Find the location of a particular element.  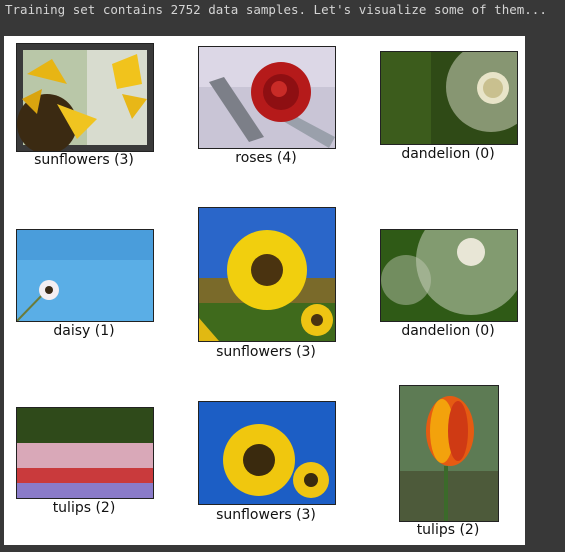

sample-image-orange-tulip is located at coordinates (449, 453).